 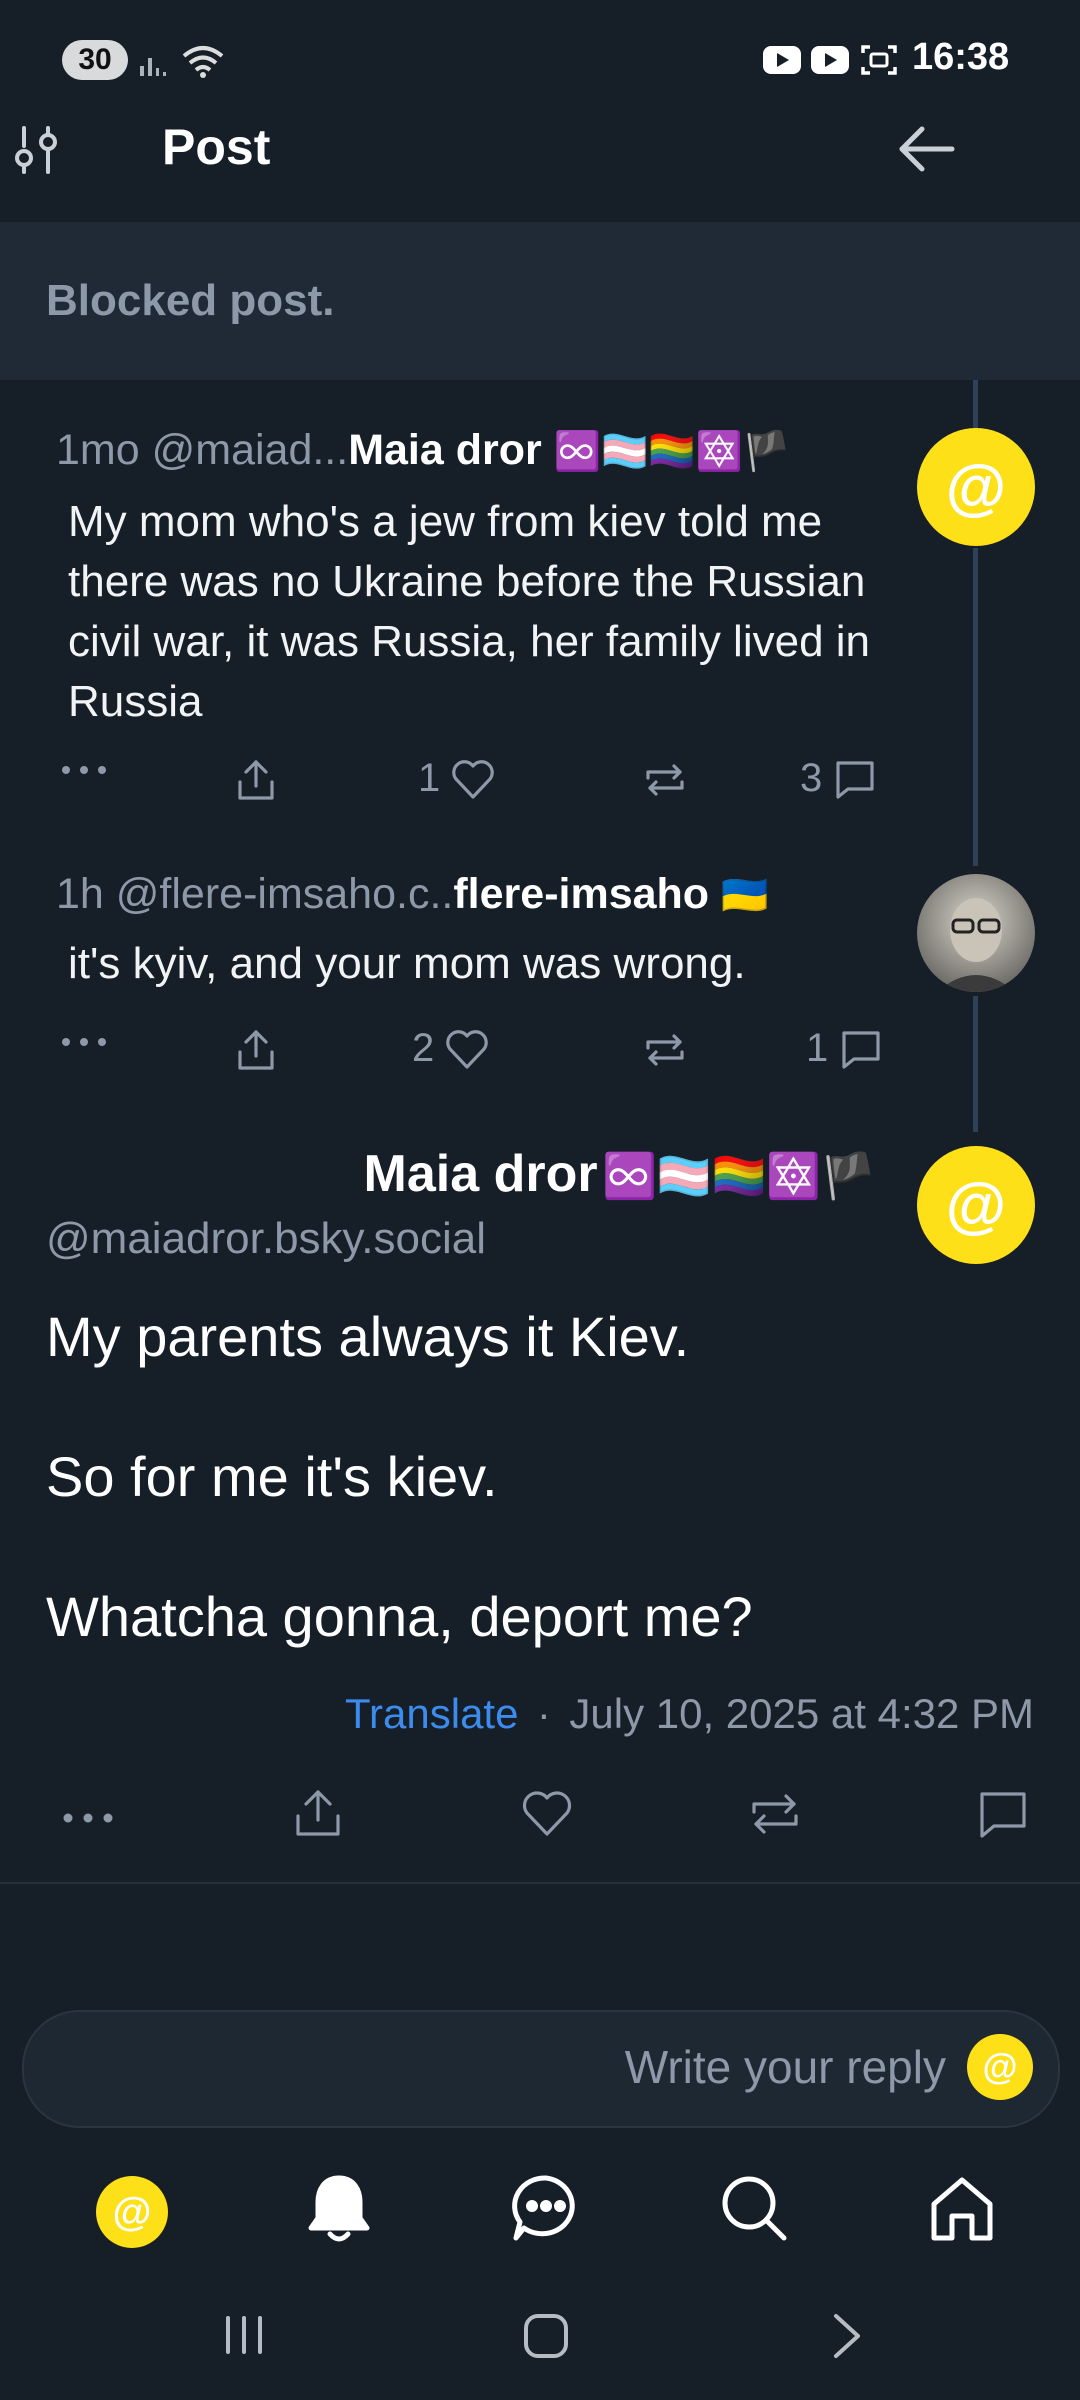 I want to click on post-text-line: So for me it's kiev., so click(x=272, y=1476).